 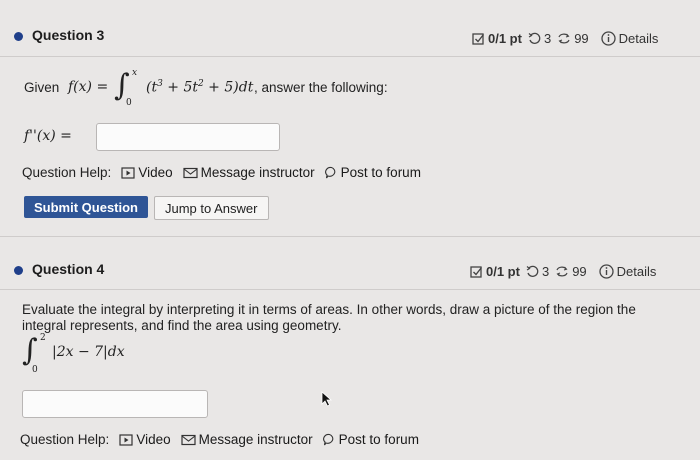 I want to click on q3-upper-limit: x, so click(x=135, y=73).